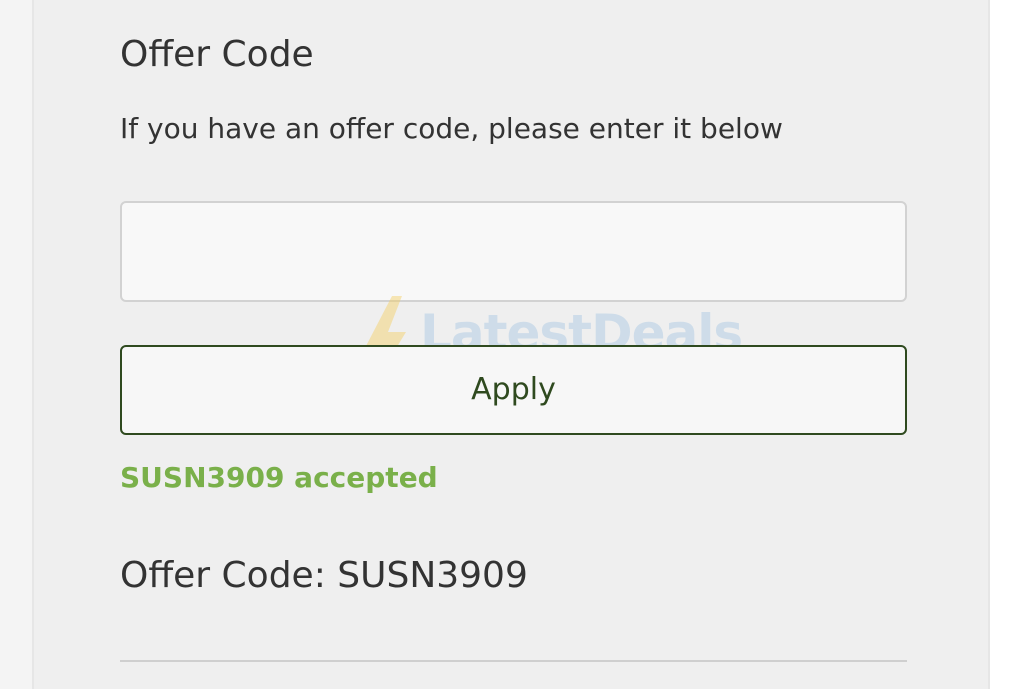 The height and width of the screenshot is (689, 1024). Describe the element at coordinates (217, 54) in the screenshot. I see `offer-code-heading: Offer Code` at that location.